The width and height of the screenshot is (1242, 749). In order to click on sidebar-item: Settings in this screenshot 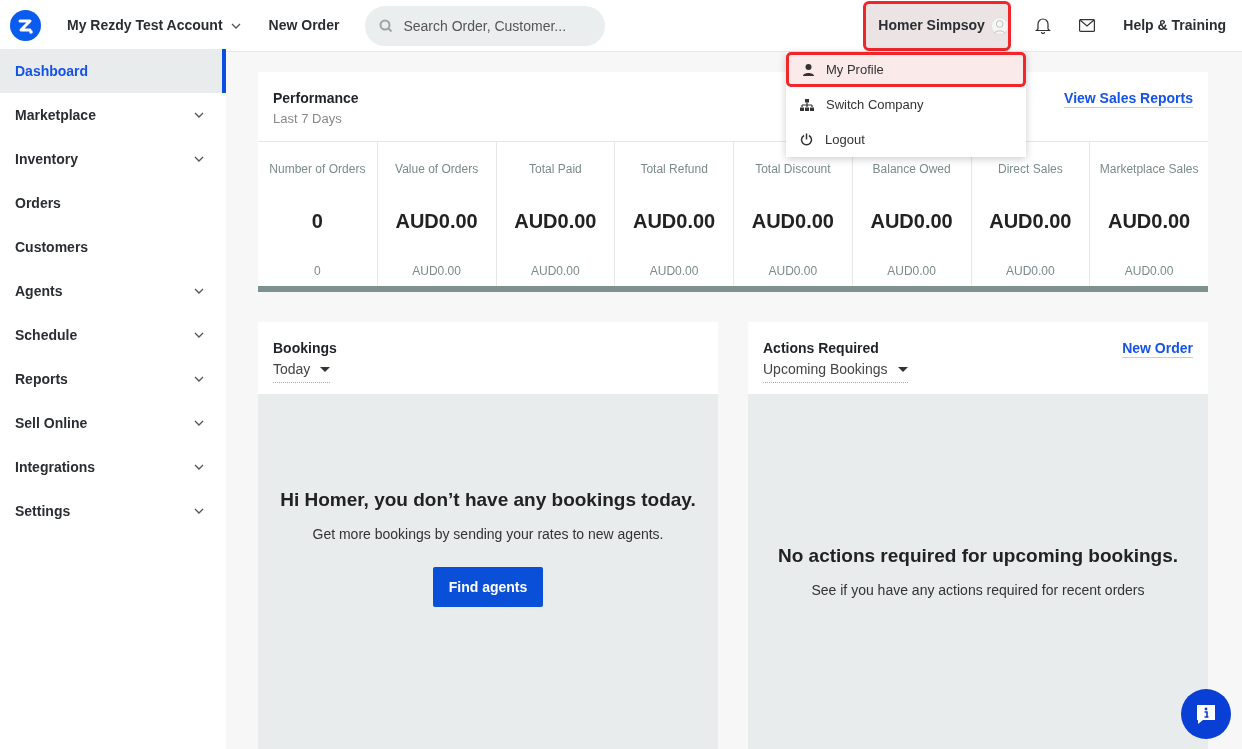, I will do `click(113, 511)`.